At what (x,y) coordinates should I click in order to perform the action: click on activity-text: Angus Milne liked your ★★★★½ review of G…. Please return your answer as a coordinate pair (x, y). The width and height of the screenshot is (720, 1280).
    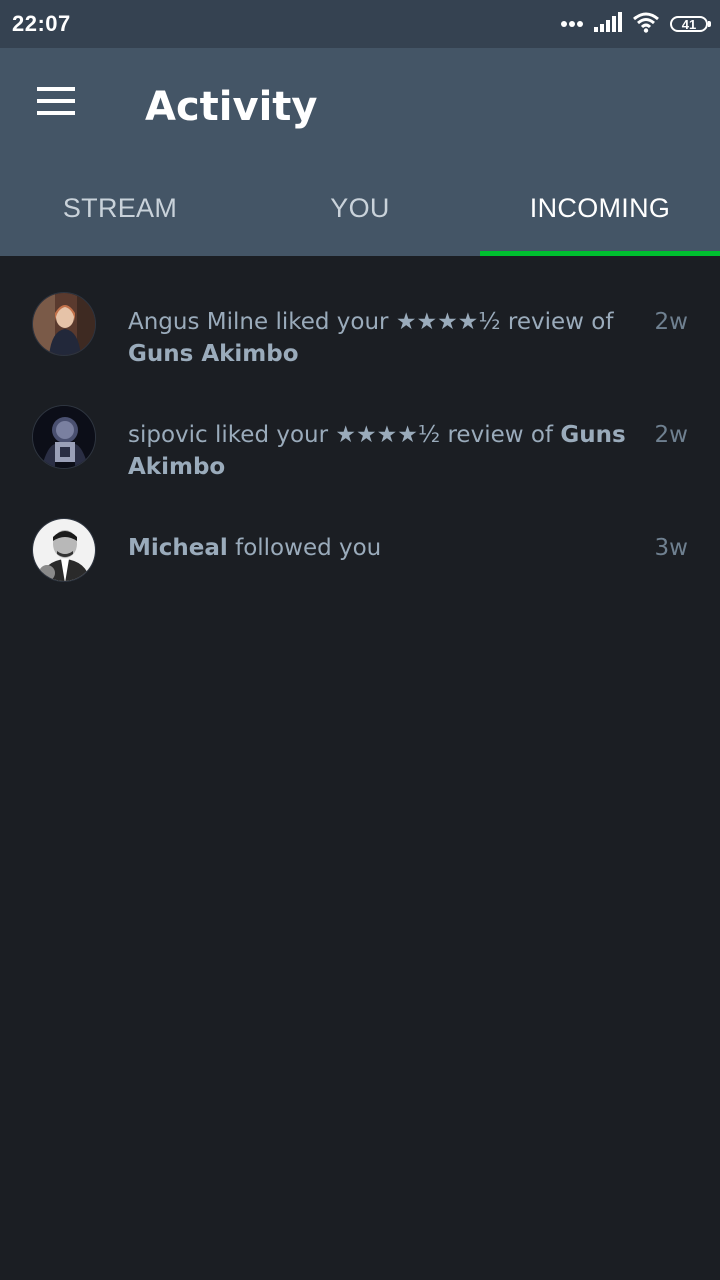
    Looking at the image, I should click on (378, 338).